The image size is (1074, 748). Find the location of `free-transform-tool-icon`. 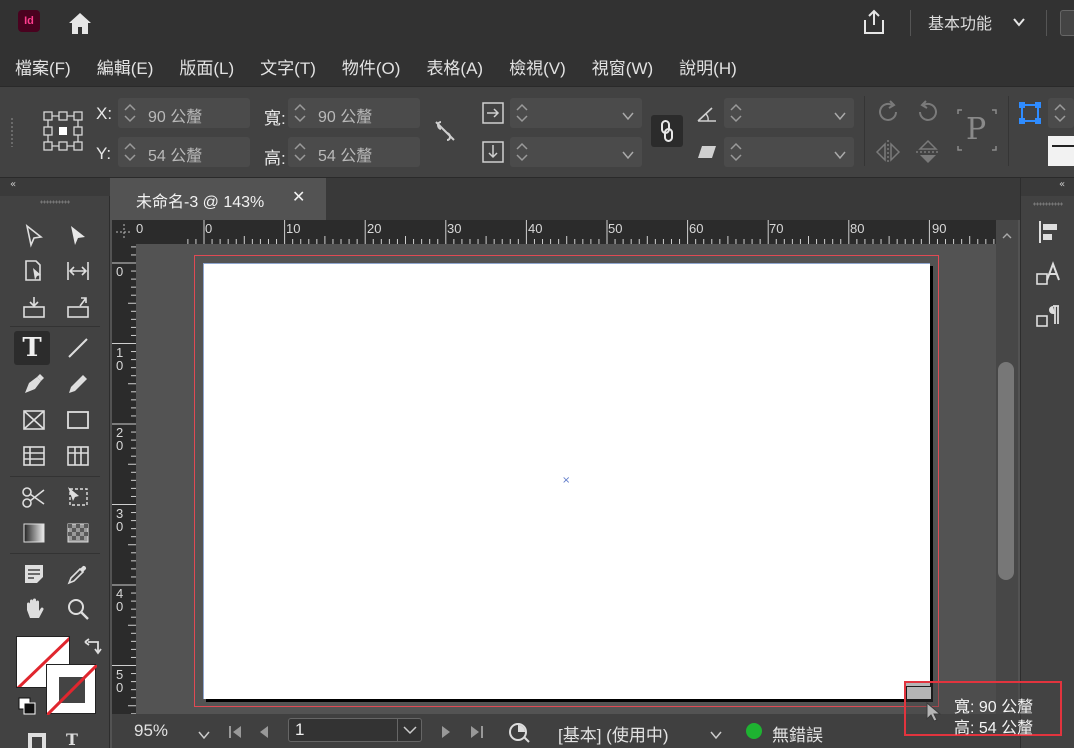

free-transform-tool-icon is located at coordinates (78, 497).